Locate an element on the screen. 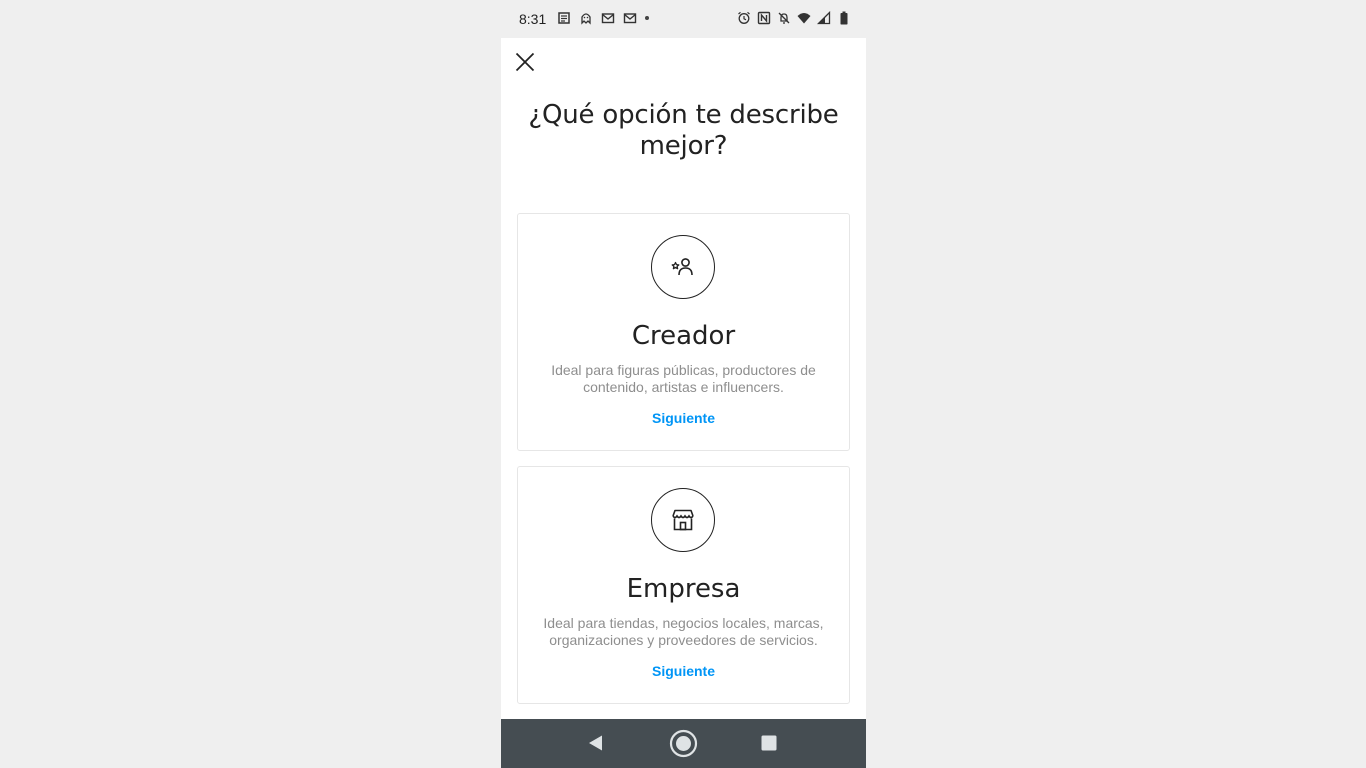 The image size is (1366, 768). home-circle-icon is located at coordinates (683, 743).